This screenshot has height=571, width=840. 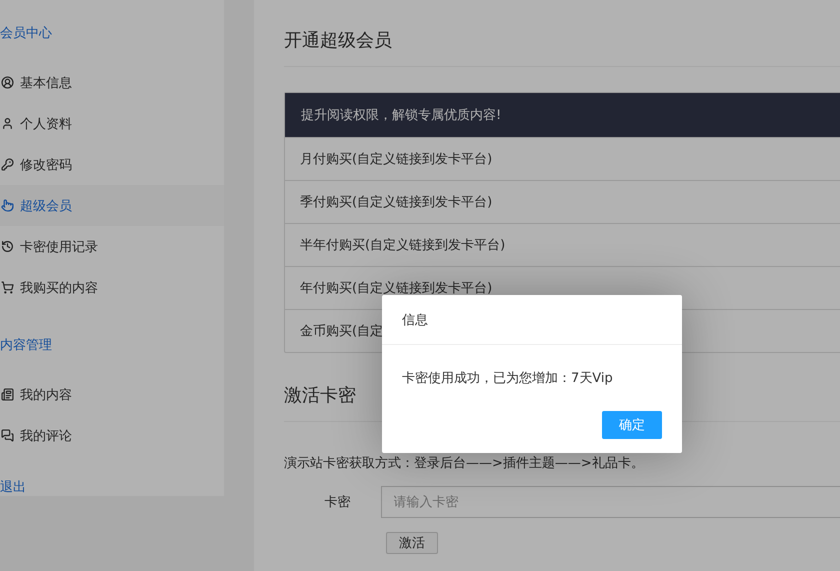 I want to click on logout-link: 退出, so click(x=13, y=487).